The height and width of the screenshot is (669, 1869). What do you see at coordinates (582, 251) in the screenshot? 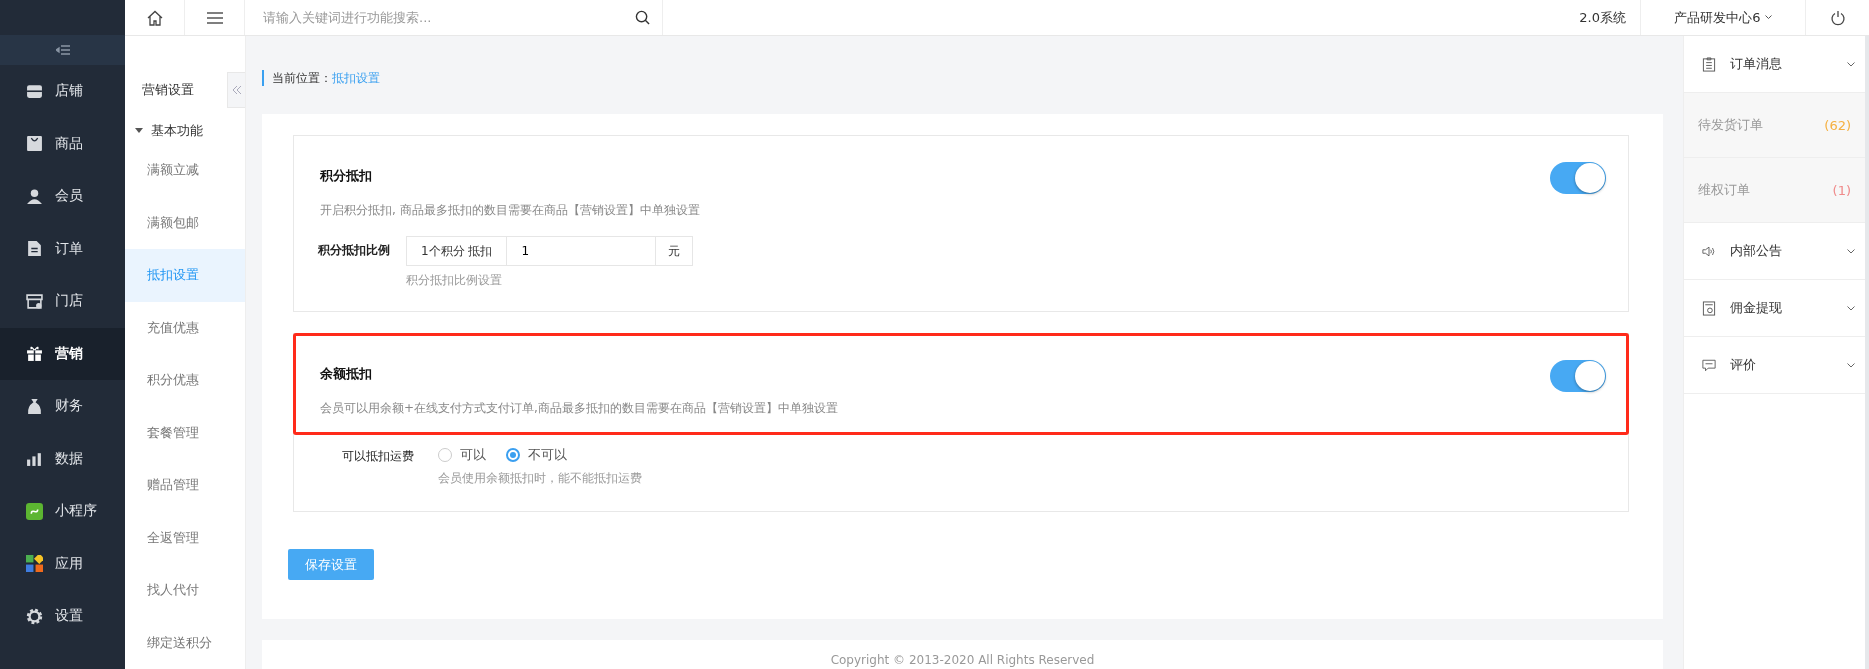
I see `input-field: 1` at bounding box center [582, 251].